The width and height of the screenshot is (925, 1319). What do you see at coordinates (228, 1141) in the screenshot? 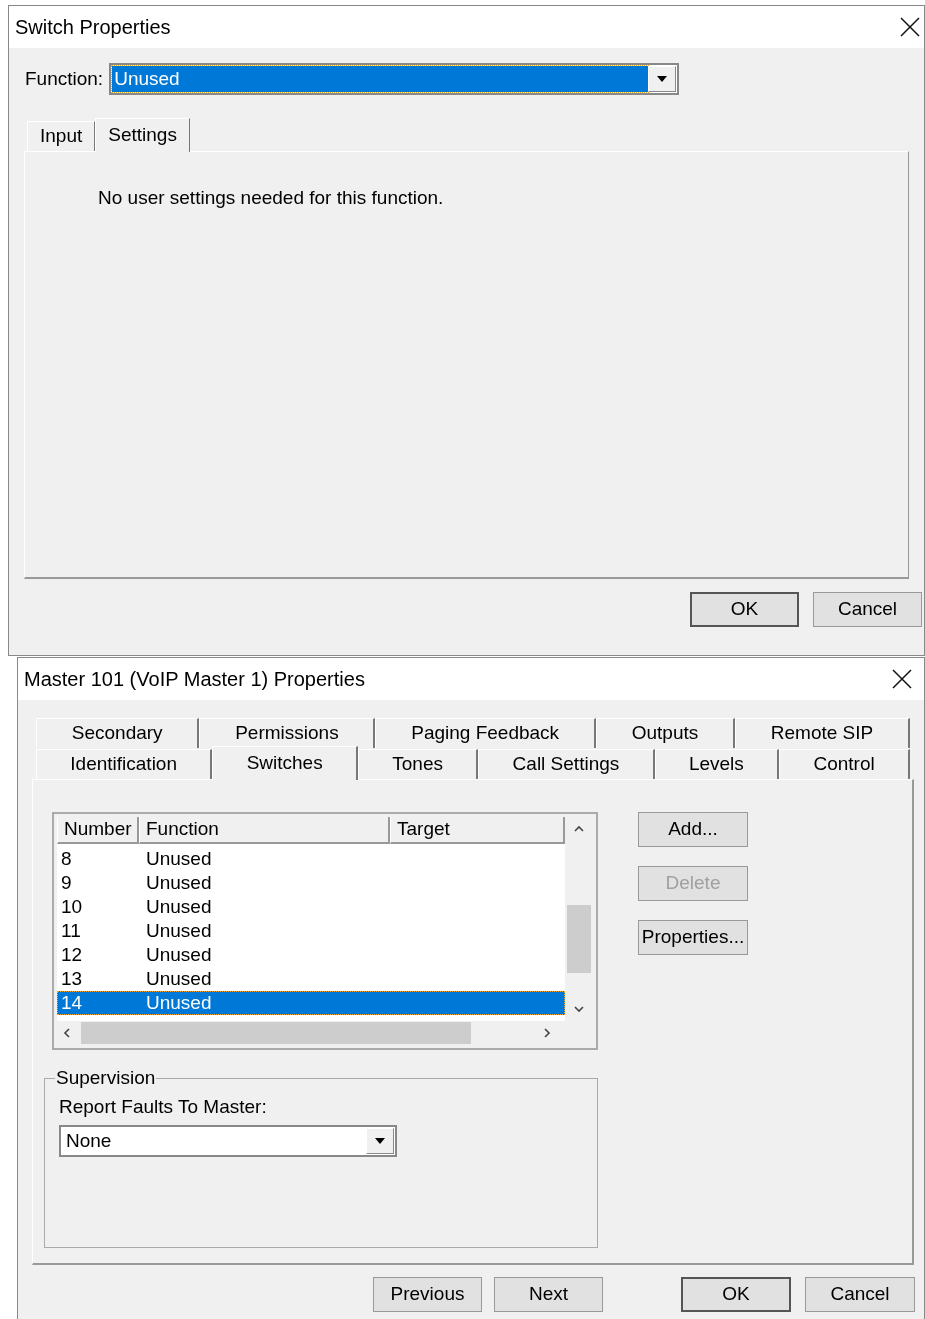
I see `report-dropdown: None` at bounding box center [228, 1141].